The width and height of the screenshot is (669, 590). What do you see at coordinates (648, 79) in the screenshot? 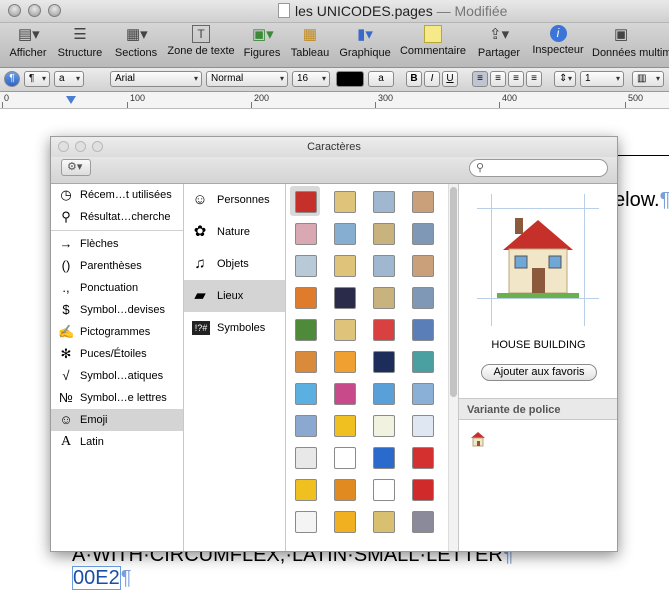
I see `columns-popup: ▥ ▾` at bounding box center [648, 79].